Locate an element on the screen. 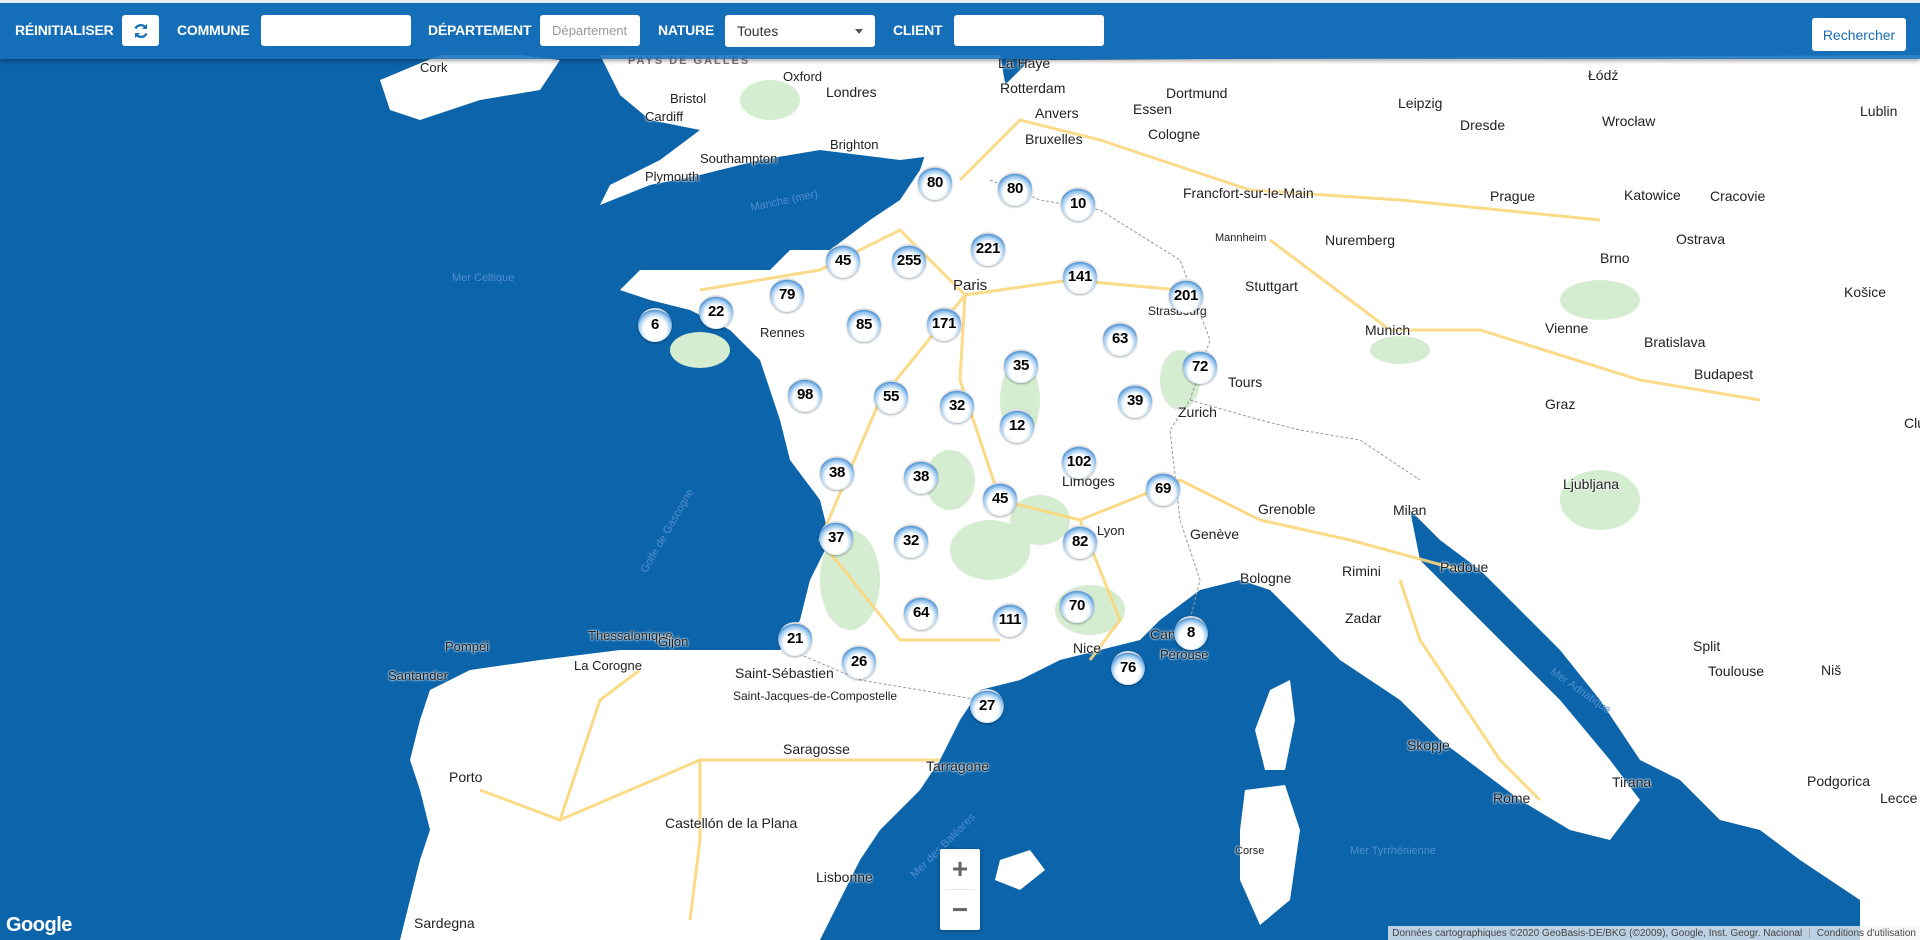 The image size is (1920, 940). cluster-marker: 27 is located at coordinates (987, 706).